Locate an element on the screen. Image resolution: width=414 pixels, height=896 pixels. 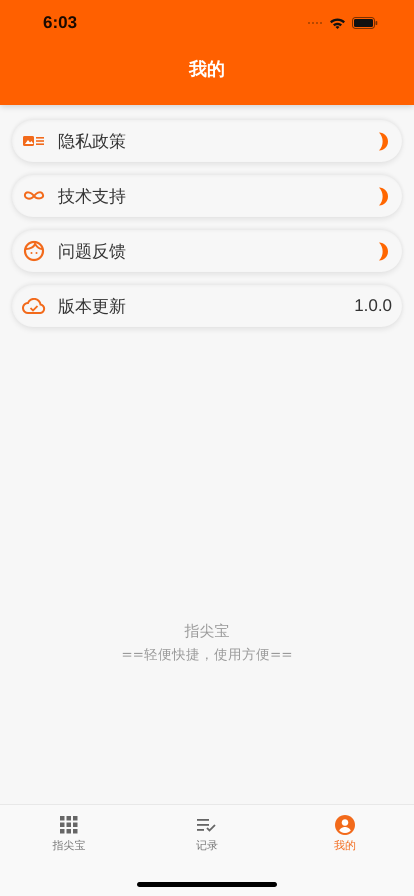
menu-label: 技术支持 is located at coordinates (92, 197).